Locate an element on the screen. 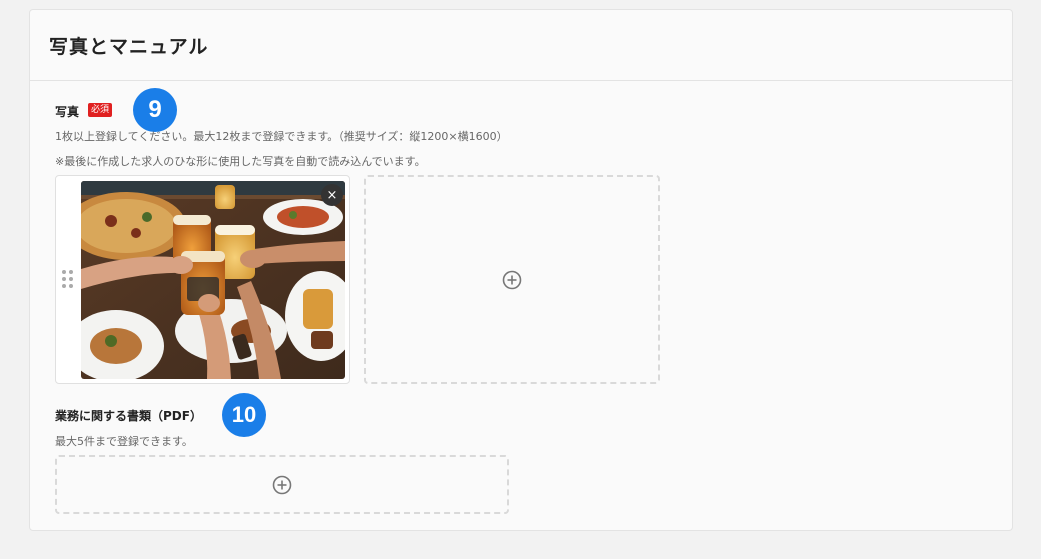 The image size is (1041, 559). step-badge-10: 10 is located at coordinates (244, 415).